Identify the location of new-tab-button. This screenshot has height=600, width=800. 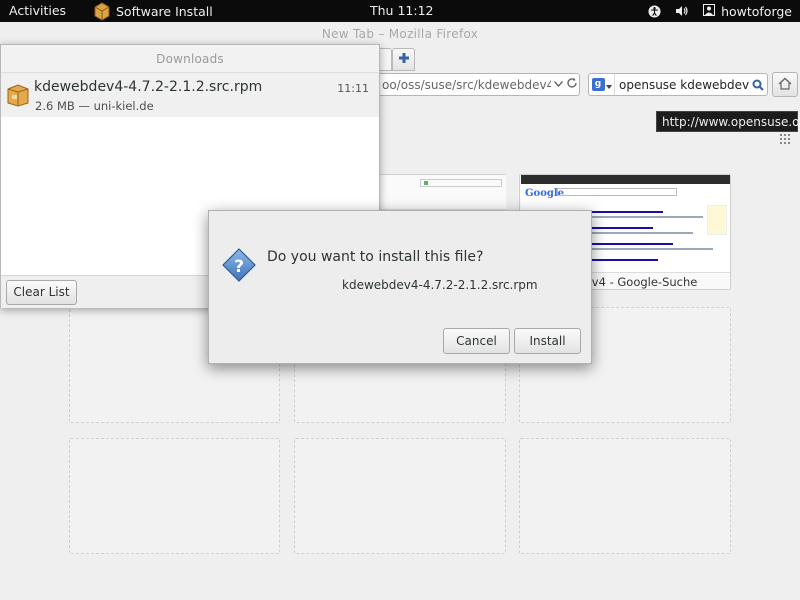
(403, 59).